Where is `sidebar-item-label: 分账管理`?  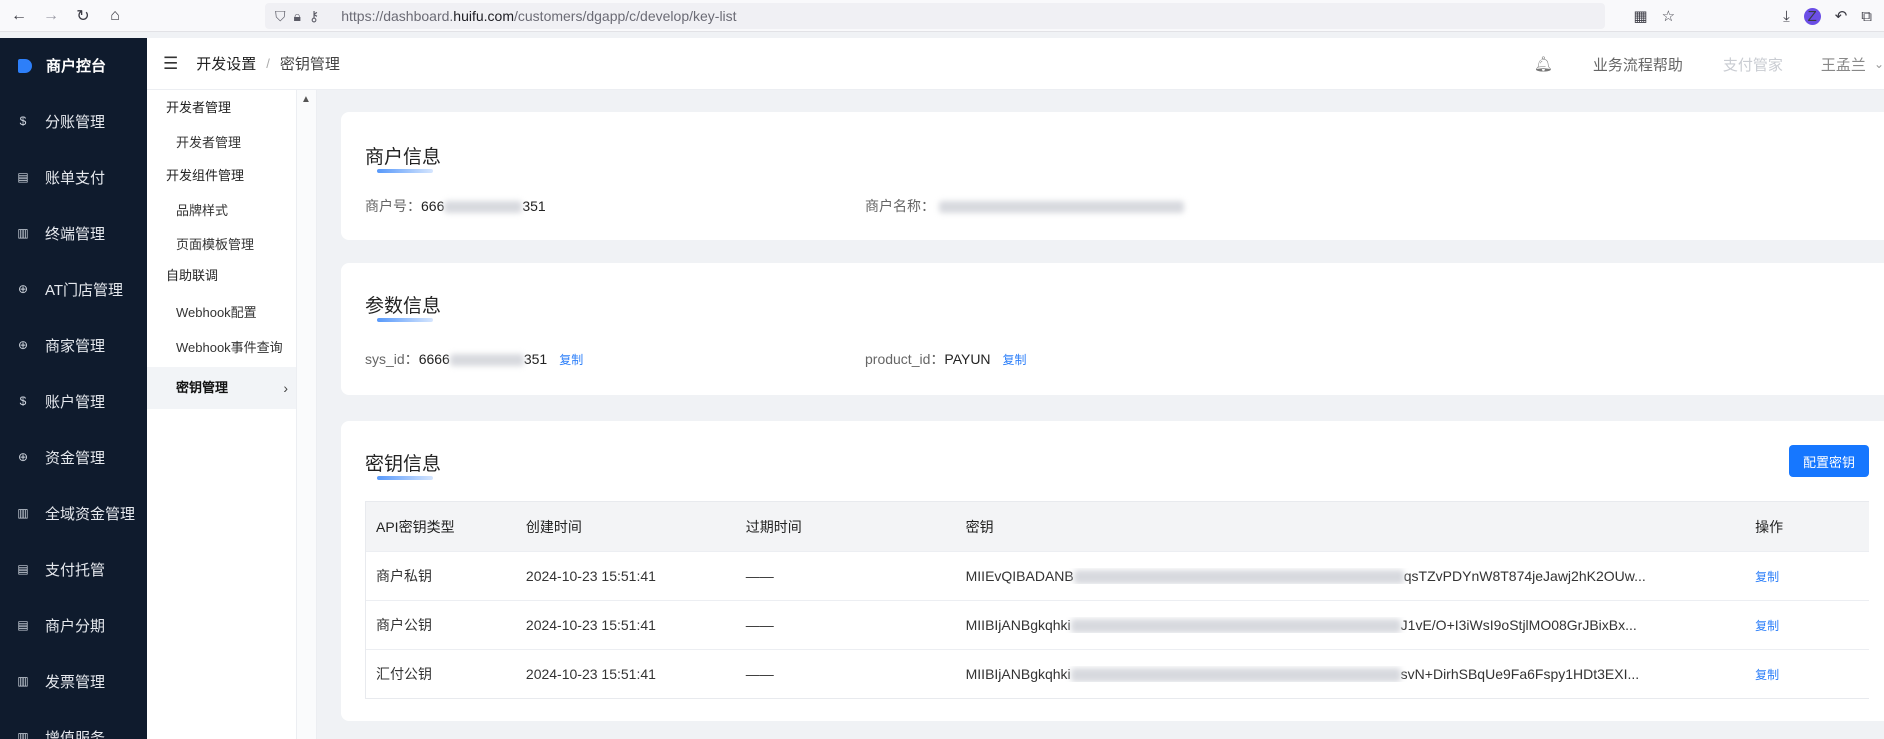 sidebar-item-label: 分账管理 is located at coordinates (75, 122).